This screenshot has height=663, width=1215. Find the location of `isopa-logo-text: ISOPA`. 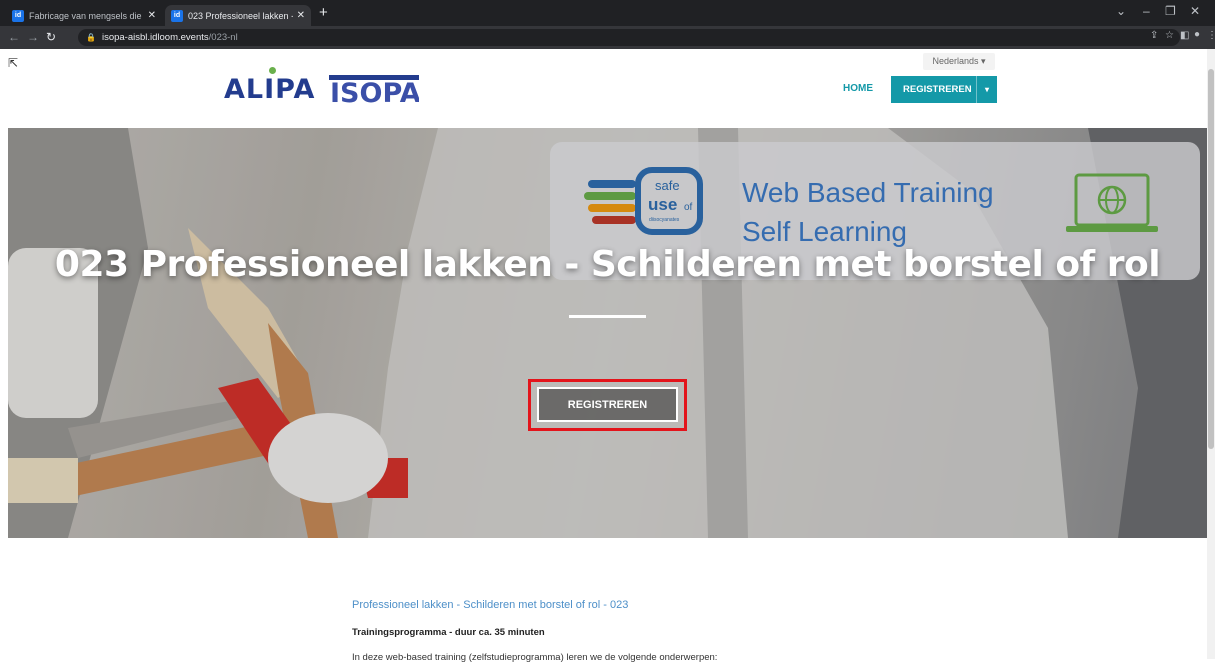

isopa-logo-text: ISOPA is located at coordinates (374, 91).